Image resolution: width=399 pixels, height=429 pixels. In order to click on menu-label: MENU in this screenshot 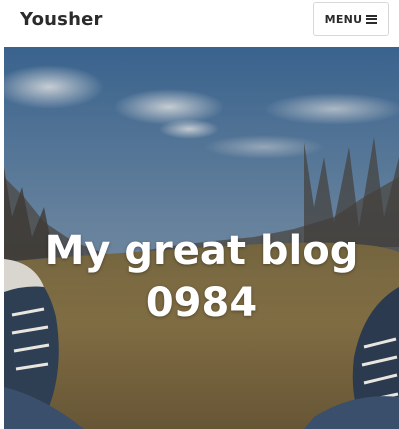, I will do `click(343, 19)`.